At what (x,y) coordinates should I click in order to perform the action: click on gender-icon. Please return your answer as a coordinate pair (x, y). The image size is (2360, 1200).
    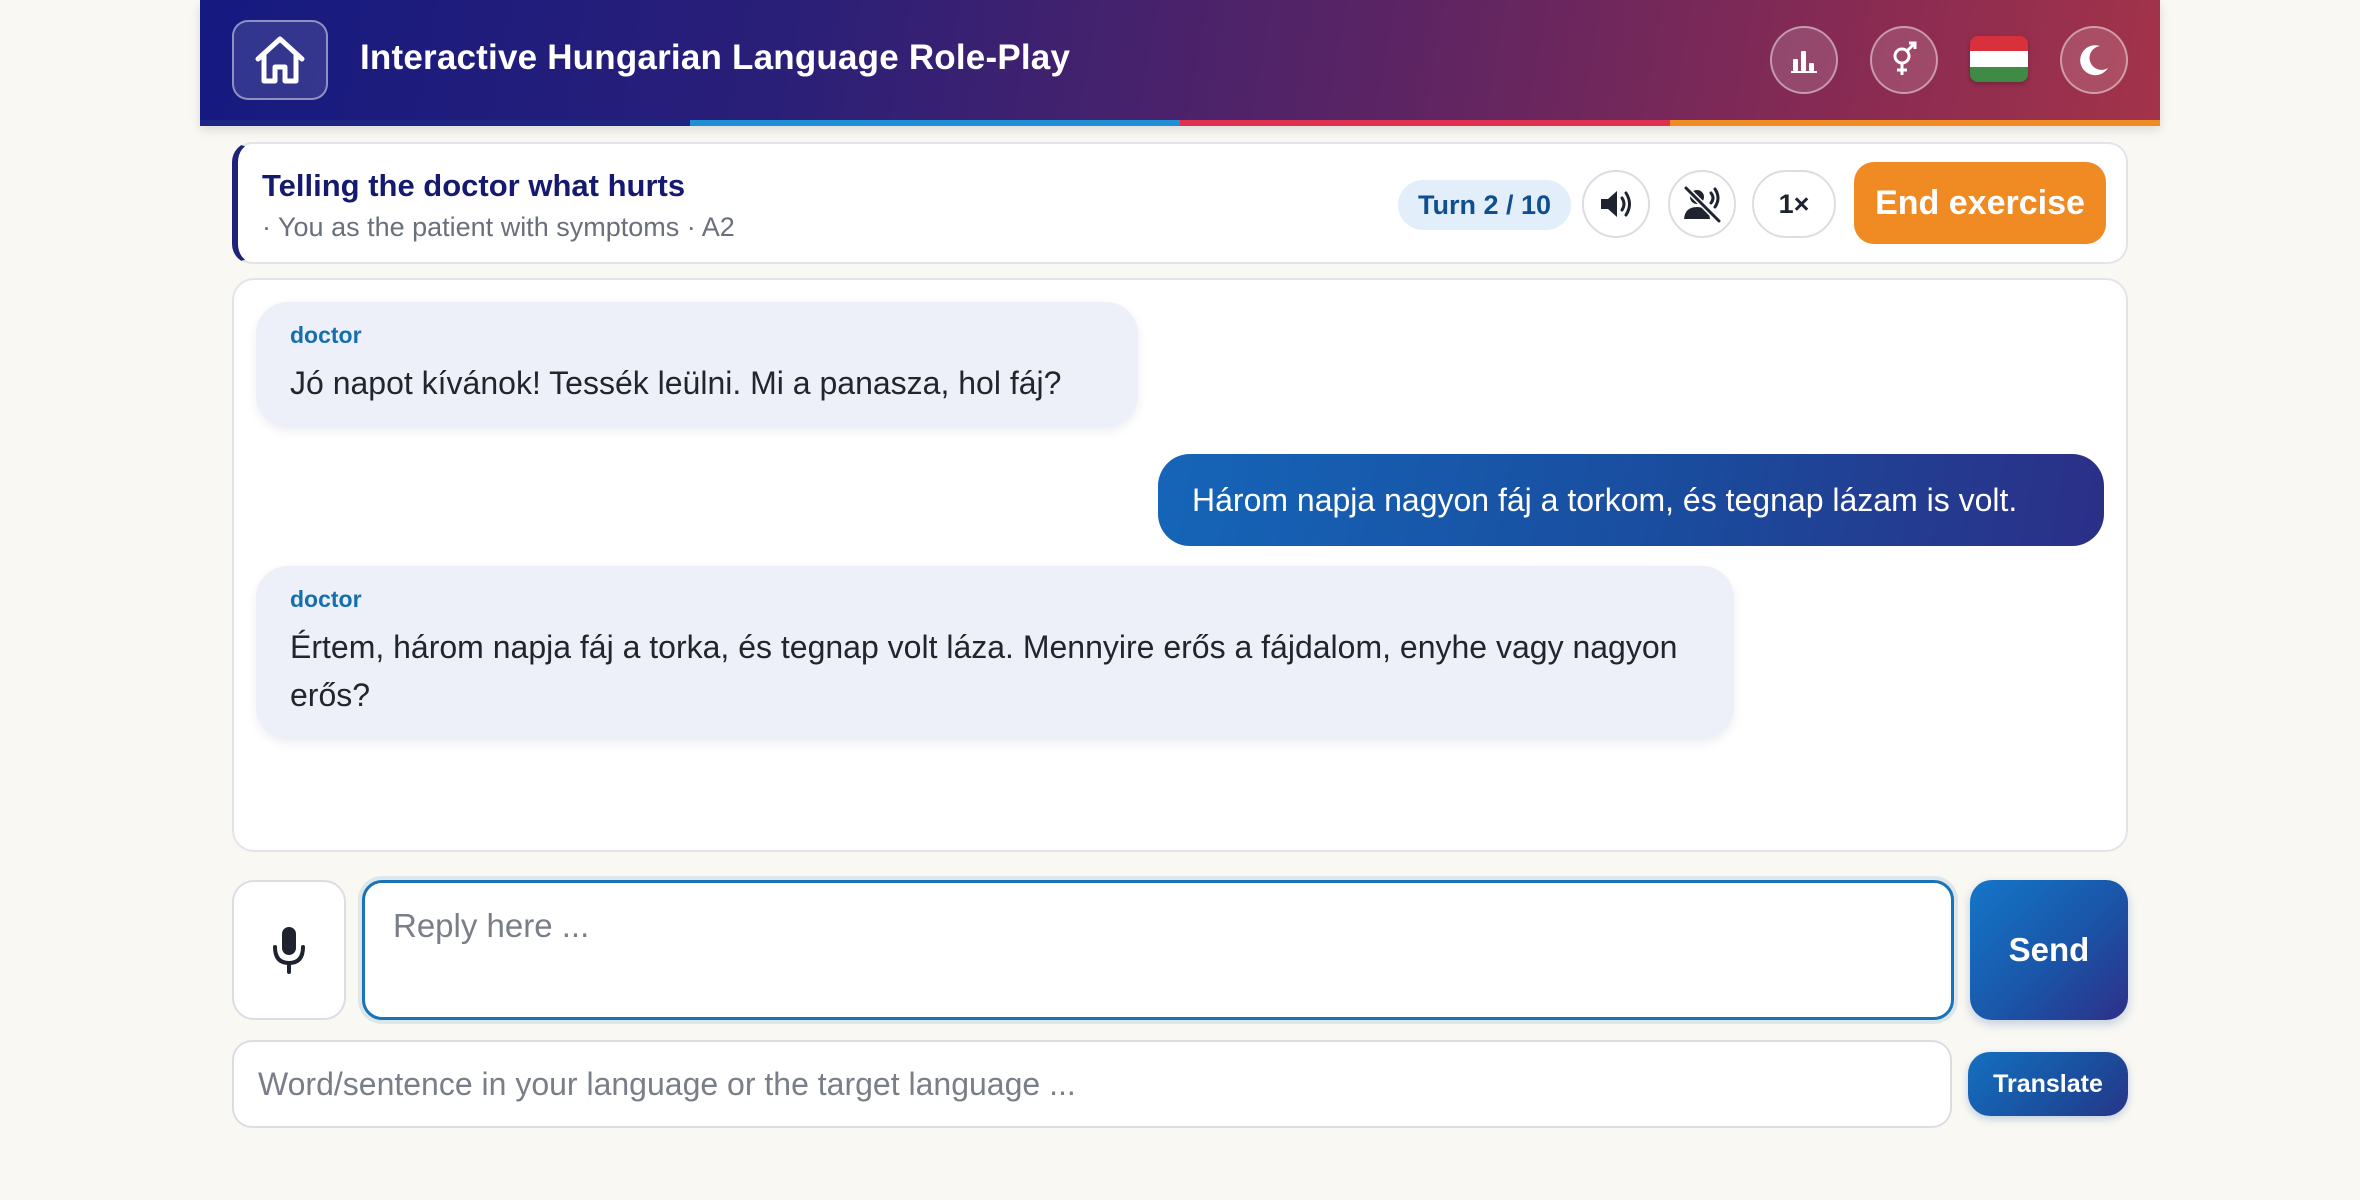
    Looking at the image, I should click on (1905, 58).